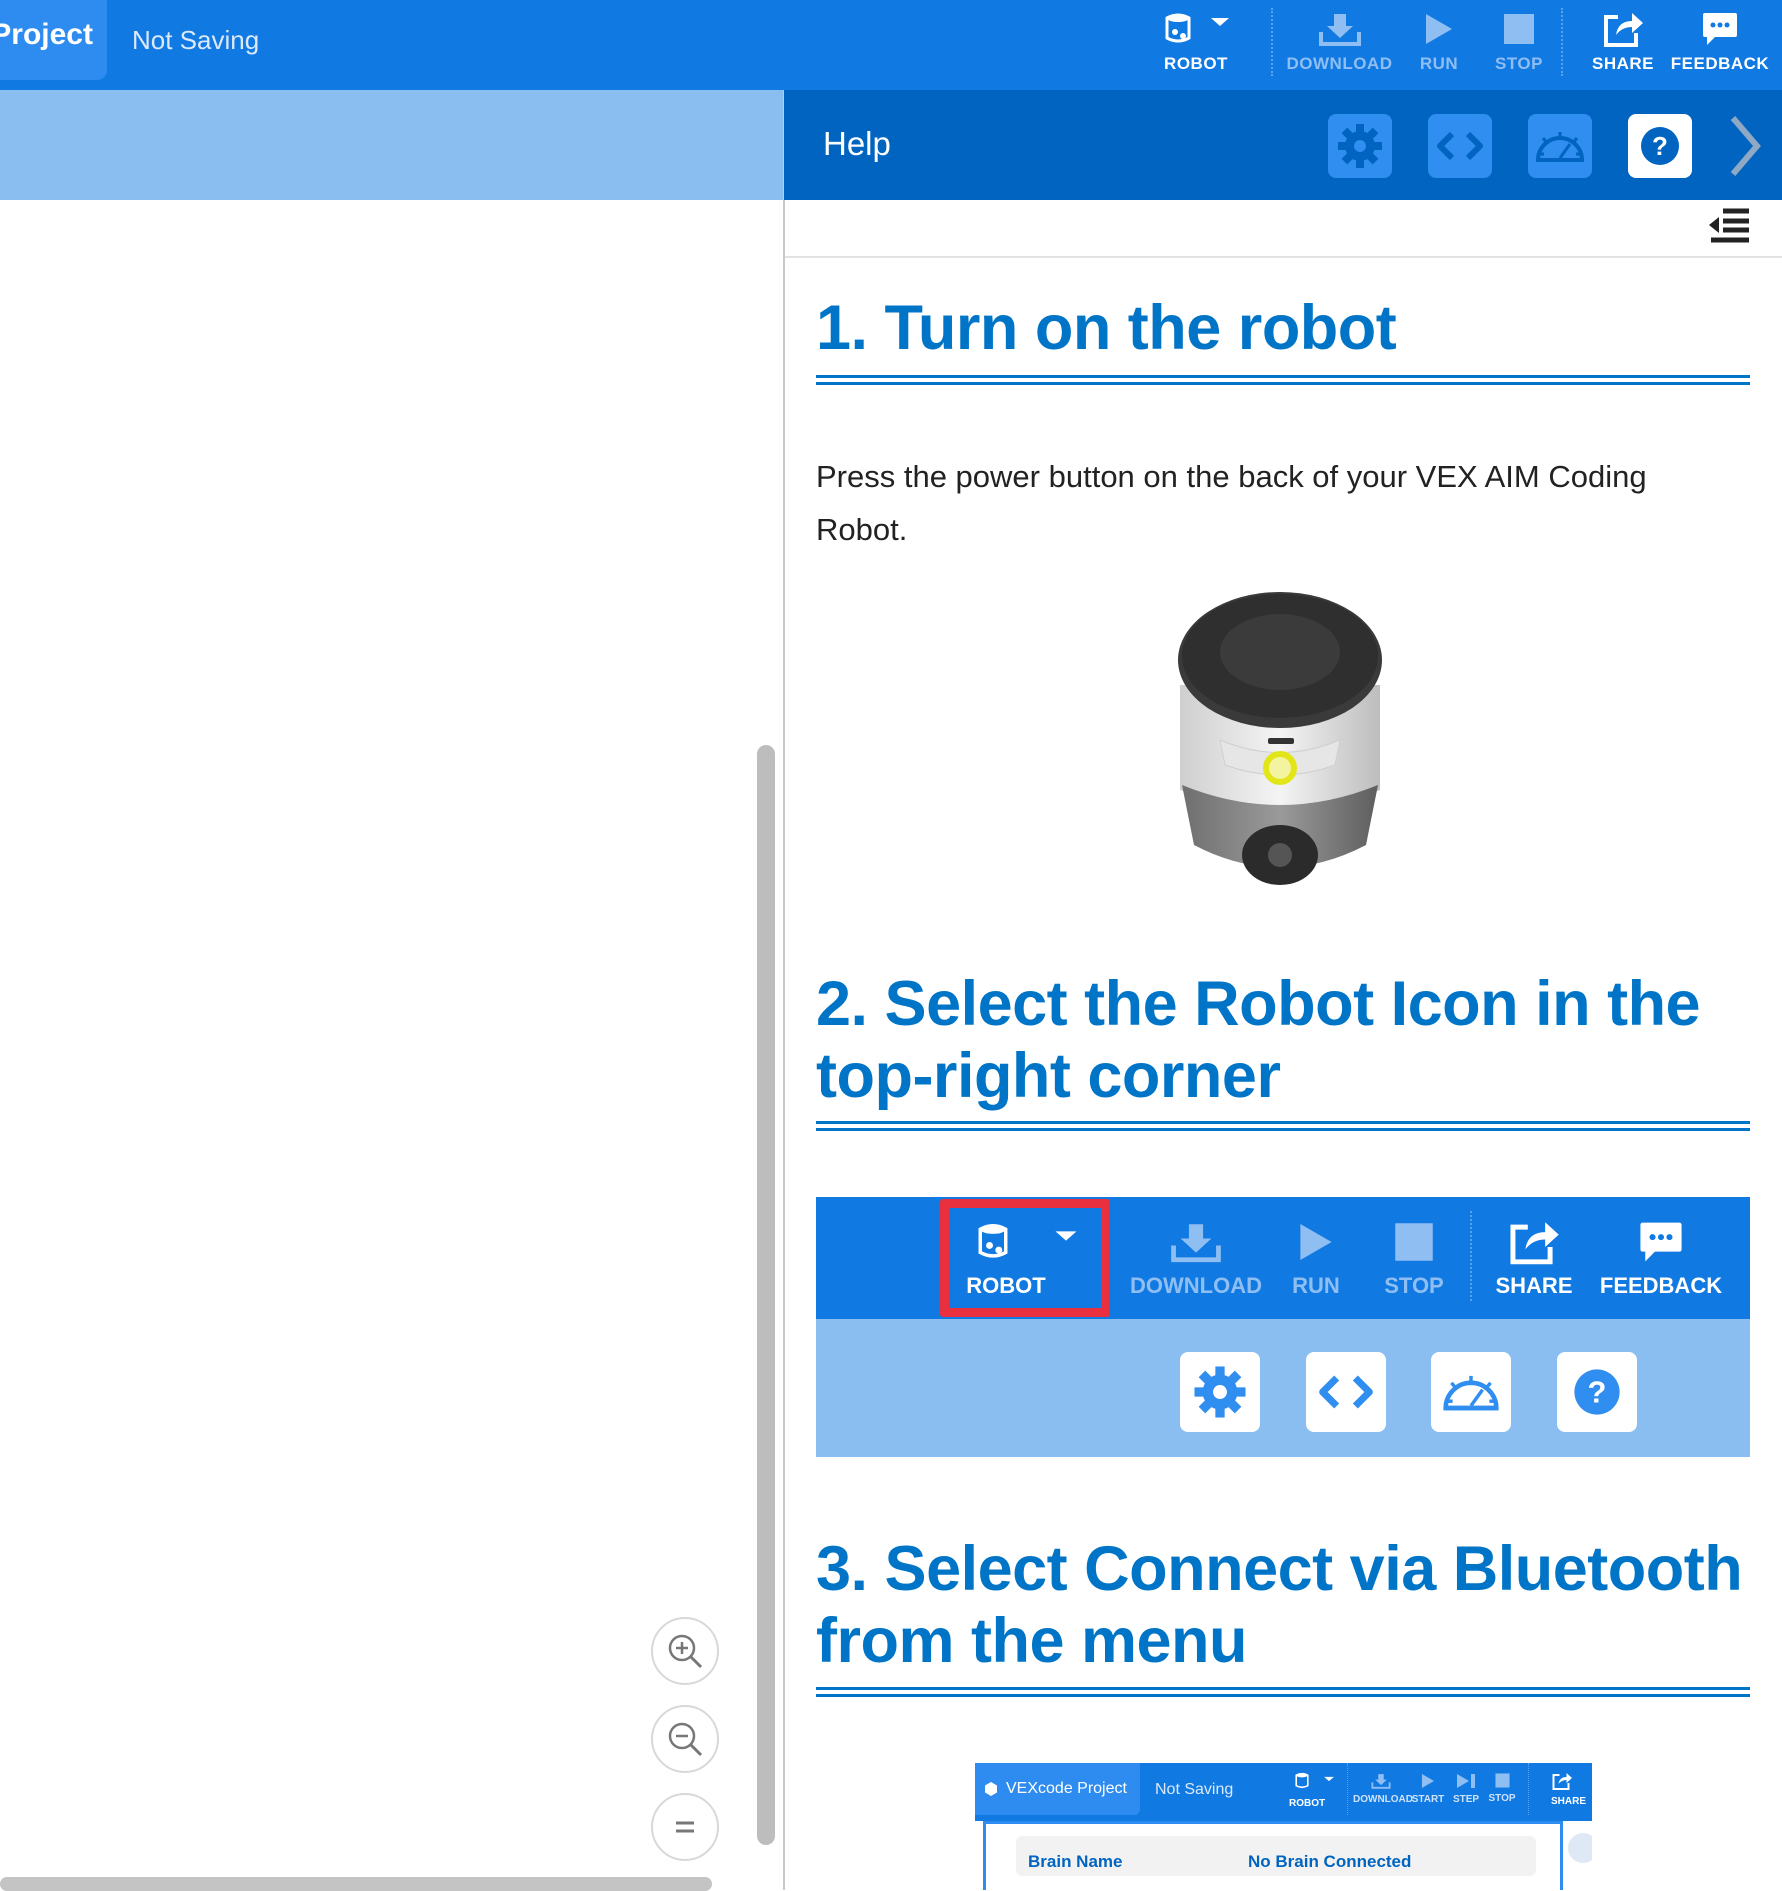  I want to click on zoom-in-icon, so click(685, 1651).